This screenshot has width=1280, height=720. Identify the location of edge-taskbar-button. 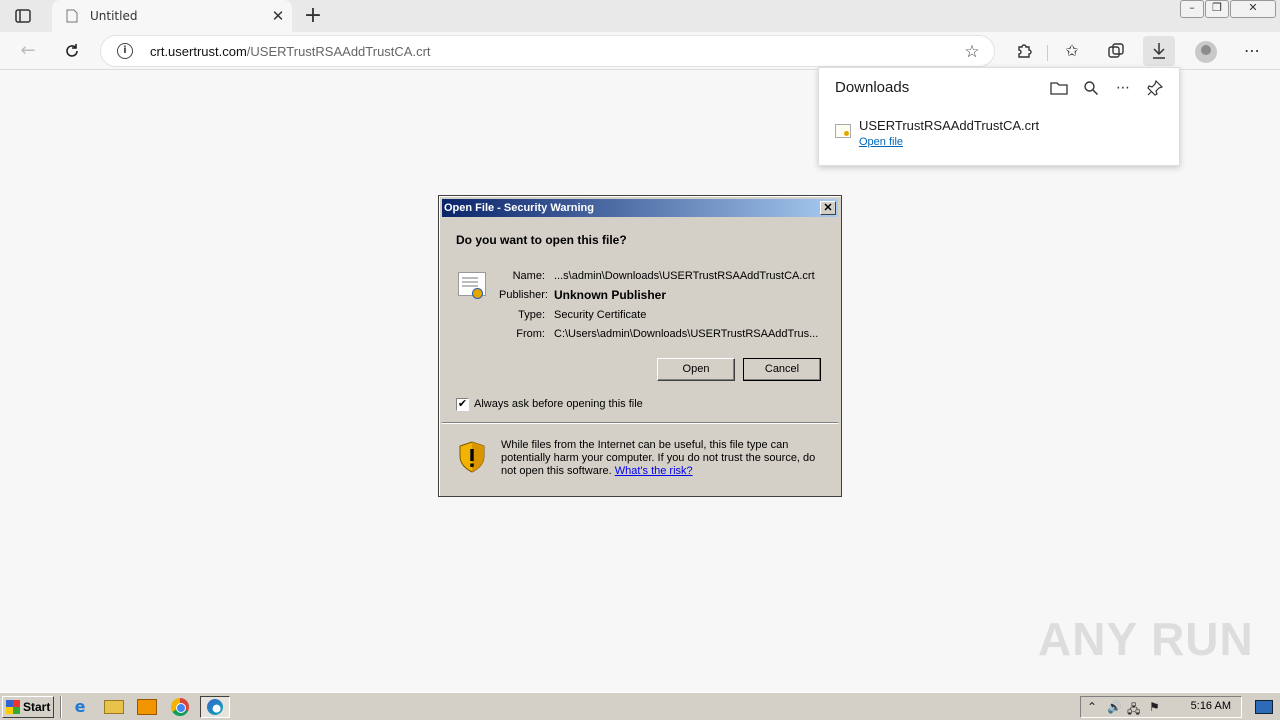
(215, 707).